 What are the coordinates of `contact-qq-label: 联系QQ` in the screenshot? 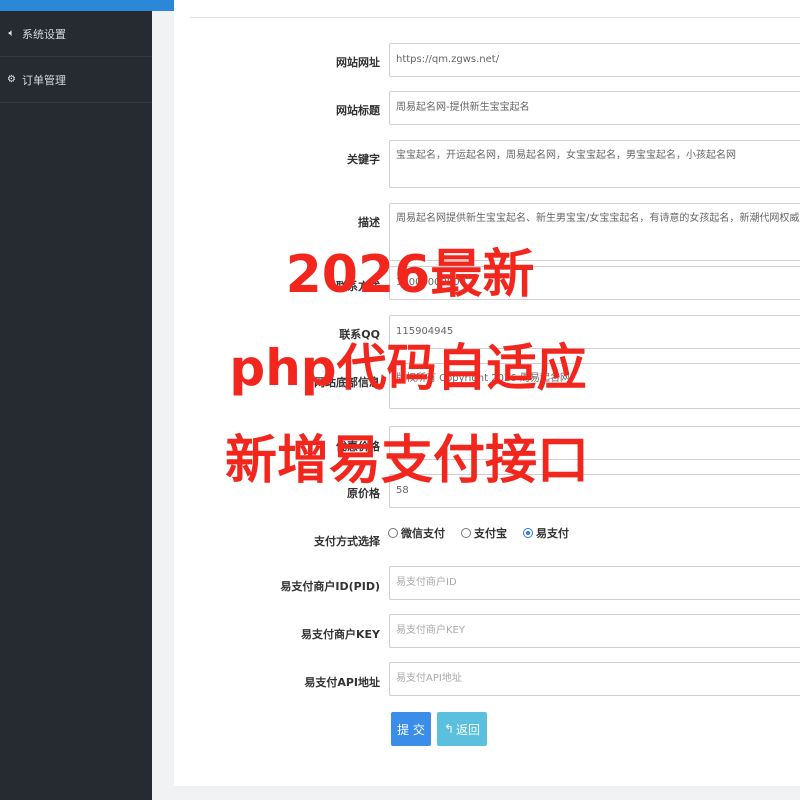 It's located at (359, 334).